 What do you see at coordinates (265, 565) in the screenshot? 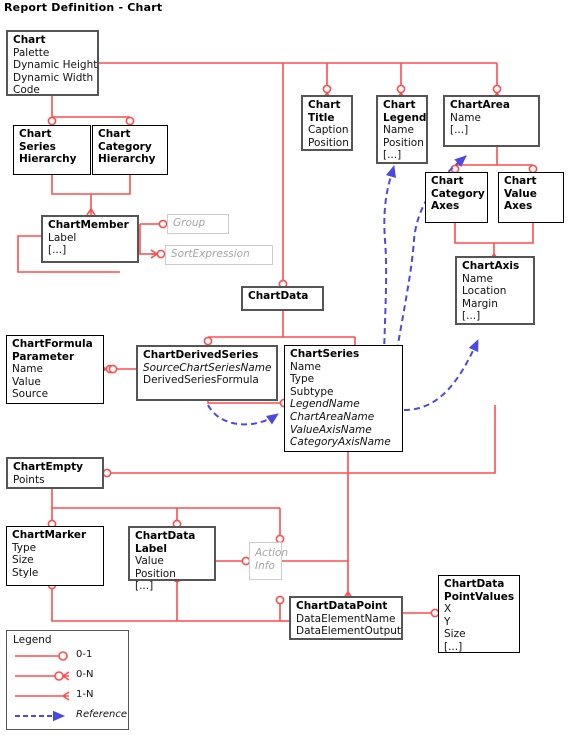
I see `ghost-label: Info` at bounding box center [265, 565].